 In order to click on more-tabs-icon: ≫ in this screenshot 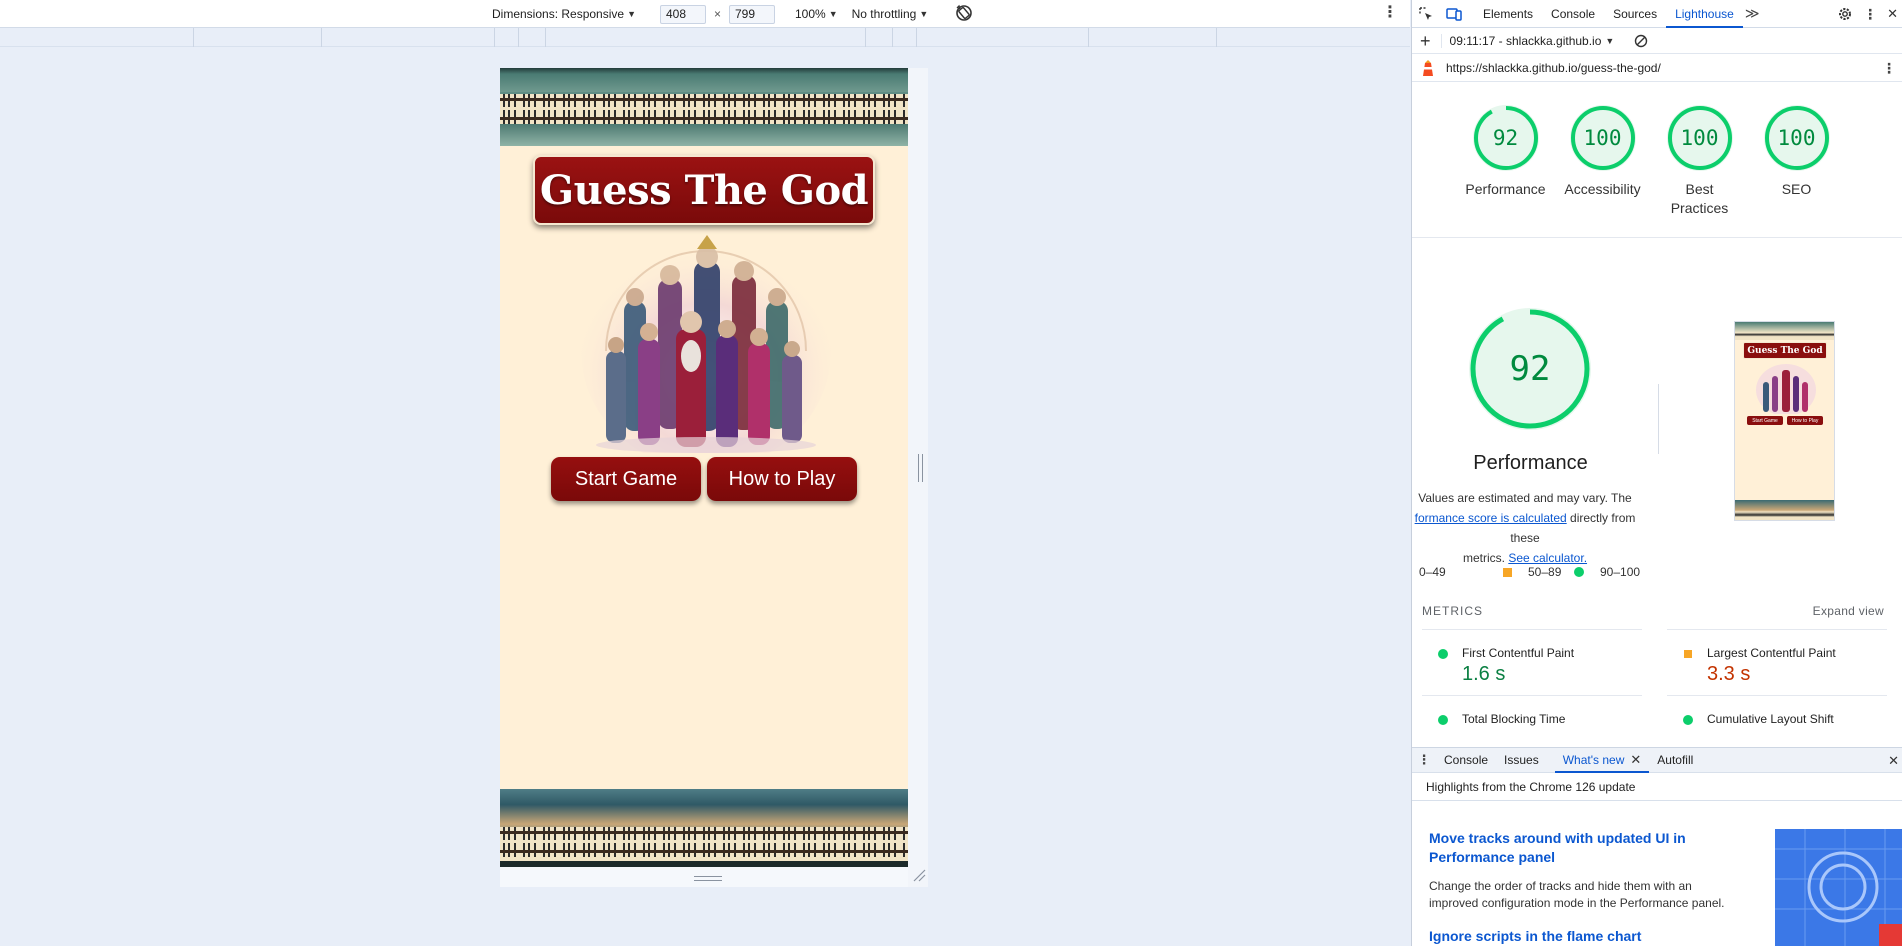, I will do `click(1752, 13)`.